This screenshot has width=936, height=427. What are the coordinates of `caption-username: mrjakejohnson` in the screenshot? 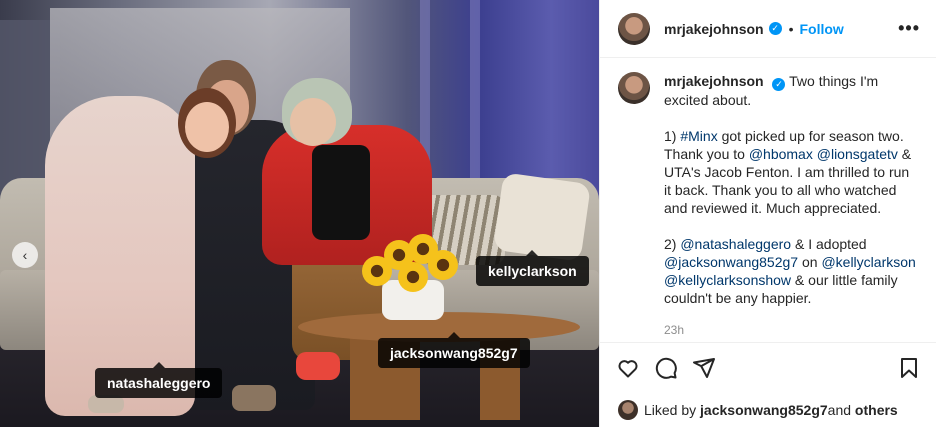 It's located at (714, 81).